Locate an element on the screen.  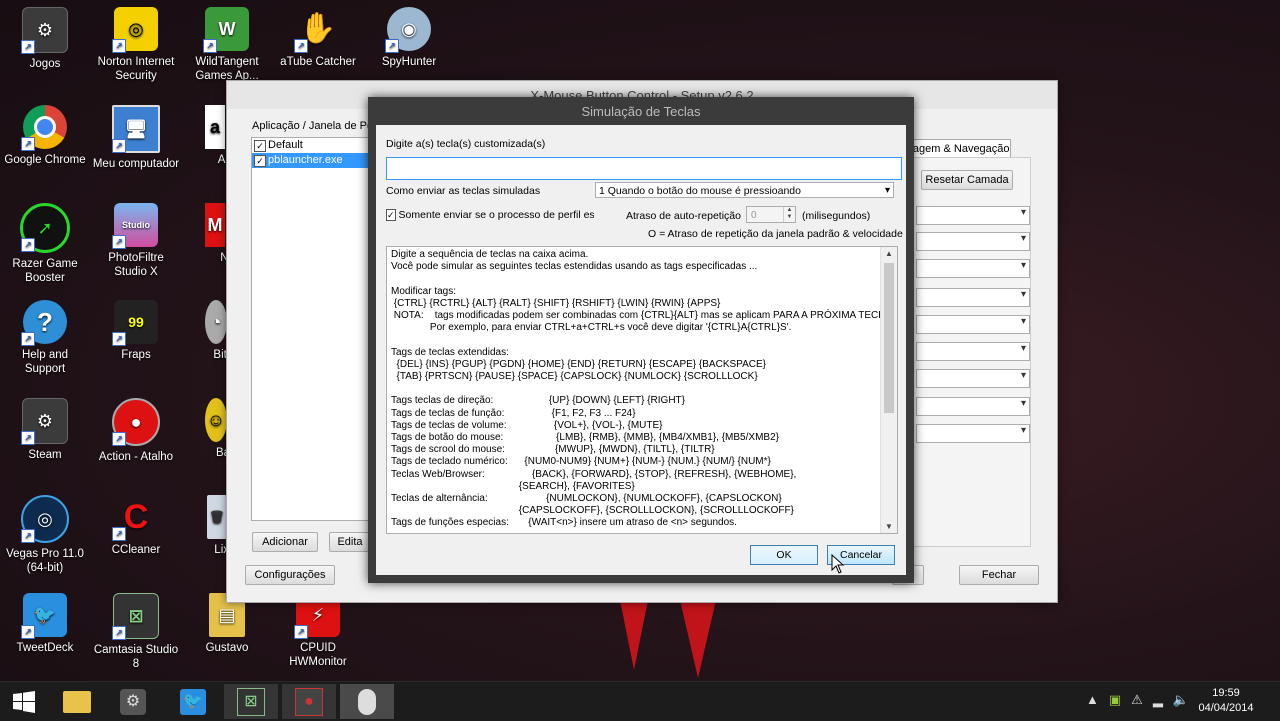
desktop-icon-label: aTube Catcher is located at coordinates (318, 62).